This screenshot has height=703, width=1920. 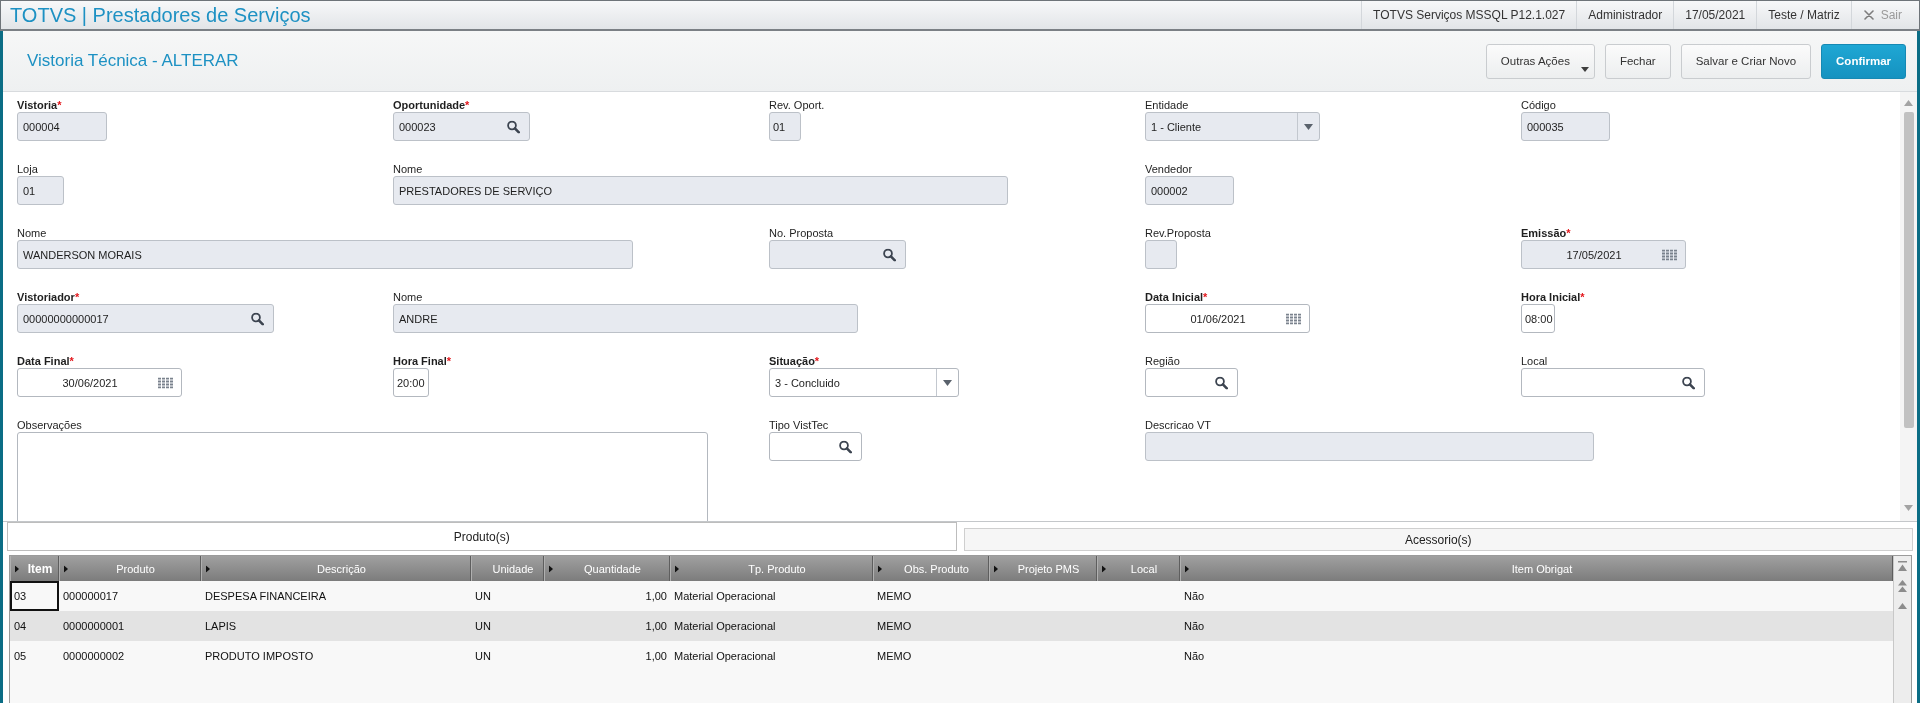 What do you see at coordinates (62, 126) in the screenshot?
I see `input-field: 000004` at bounding box center [62, 126].